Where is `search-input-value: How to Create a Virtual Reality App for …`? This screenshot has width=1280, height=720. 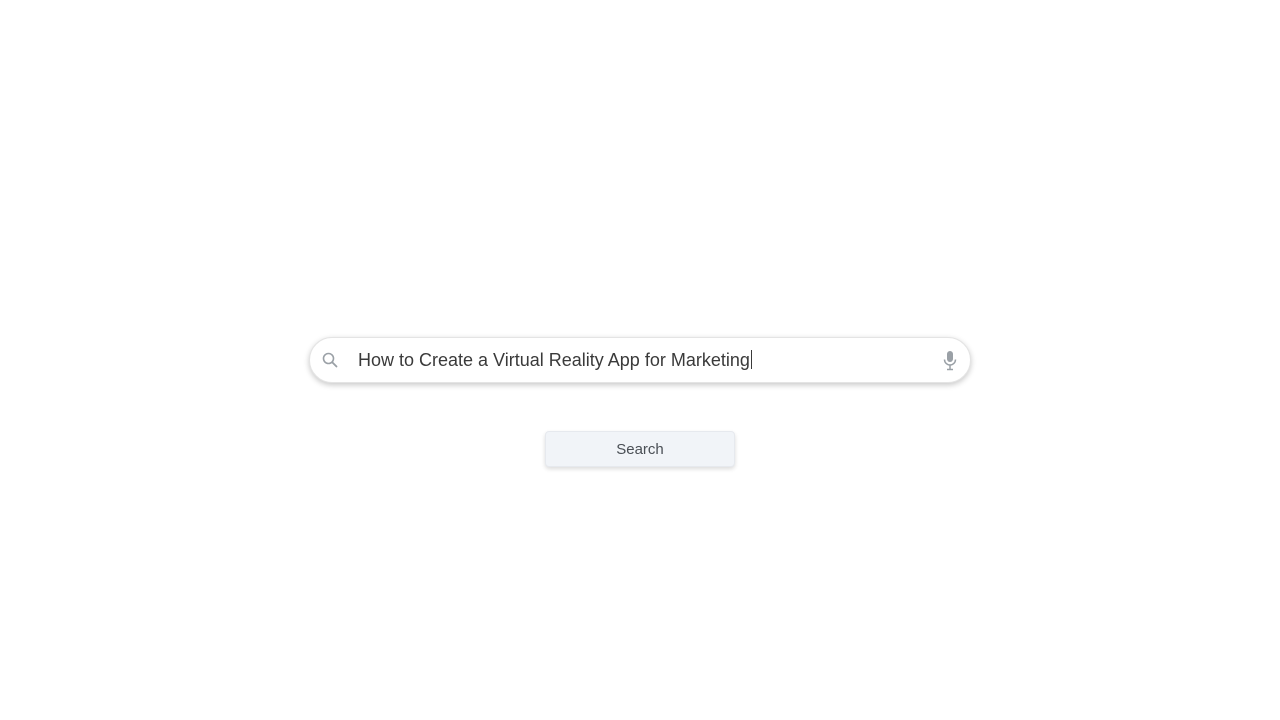
search-input-value: How to Create a Virtual Reality App for … is located at coordinates (554, 360).